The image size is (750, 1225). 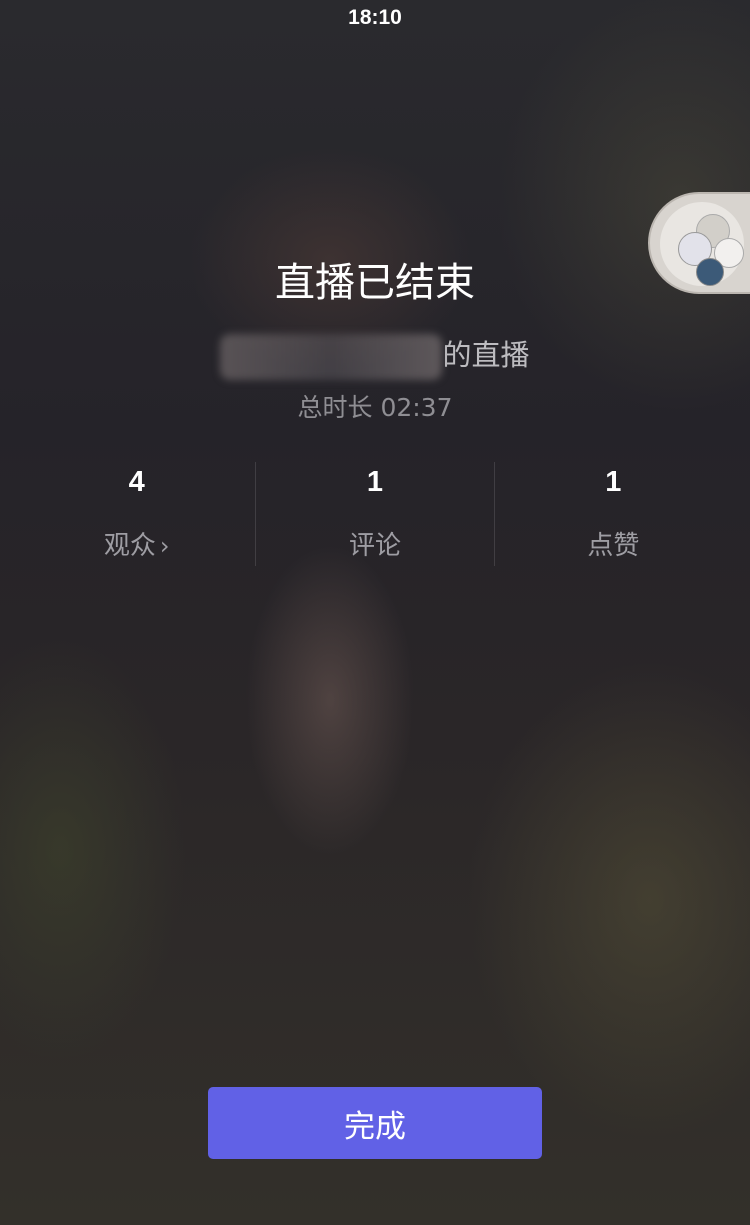 What do you see at coordinates (136, 514) in the screenshot?
I see `stat-viewers: 4 观众 ›` at bounding box center [136, 514].